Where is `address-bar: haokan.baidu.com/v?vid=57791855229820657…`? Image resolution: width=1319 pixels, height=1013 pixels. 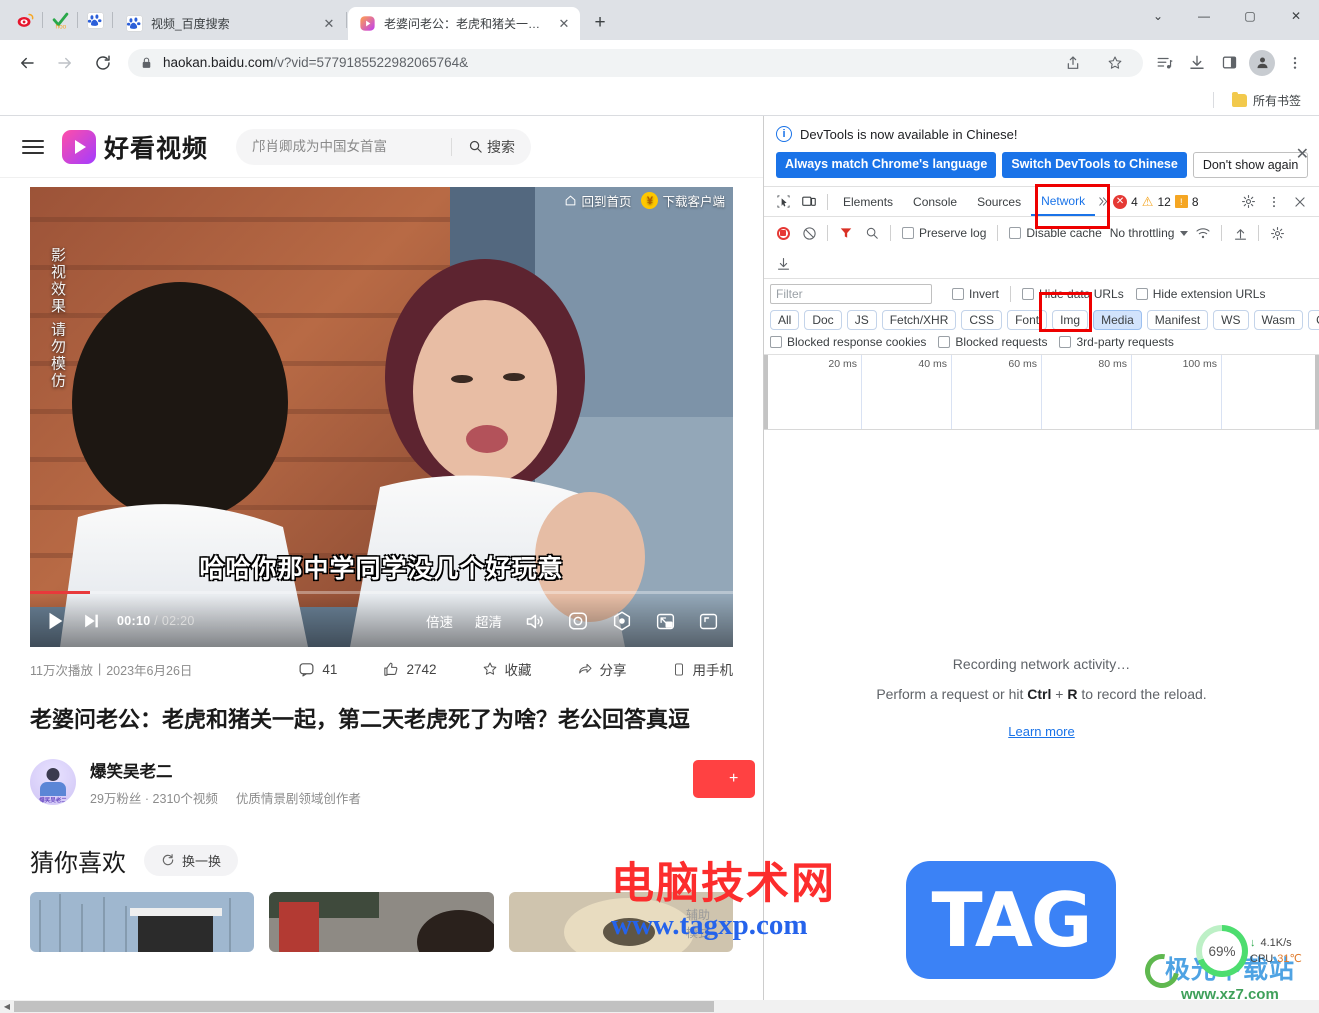 address-bar: haokan.baidu.com/v?vid=57791855229820657… is located at coordinates (635, 62).